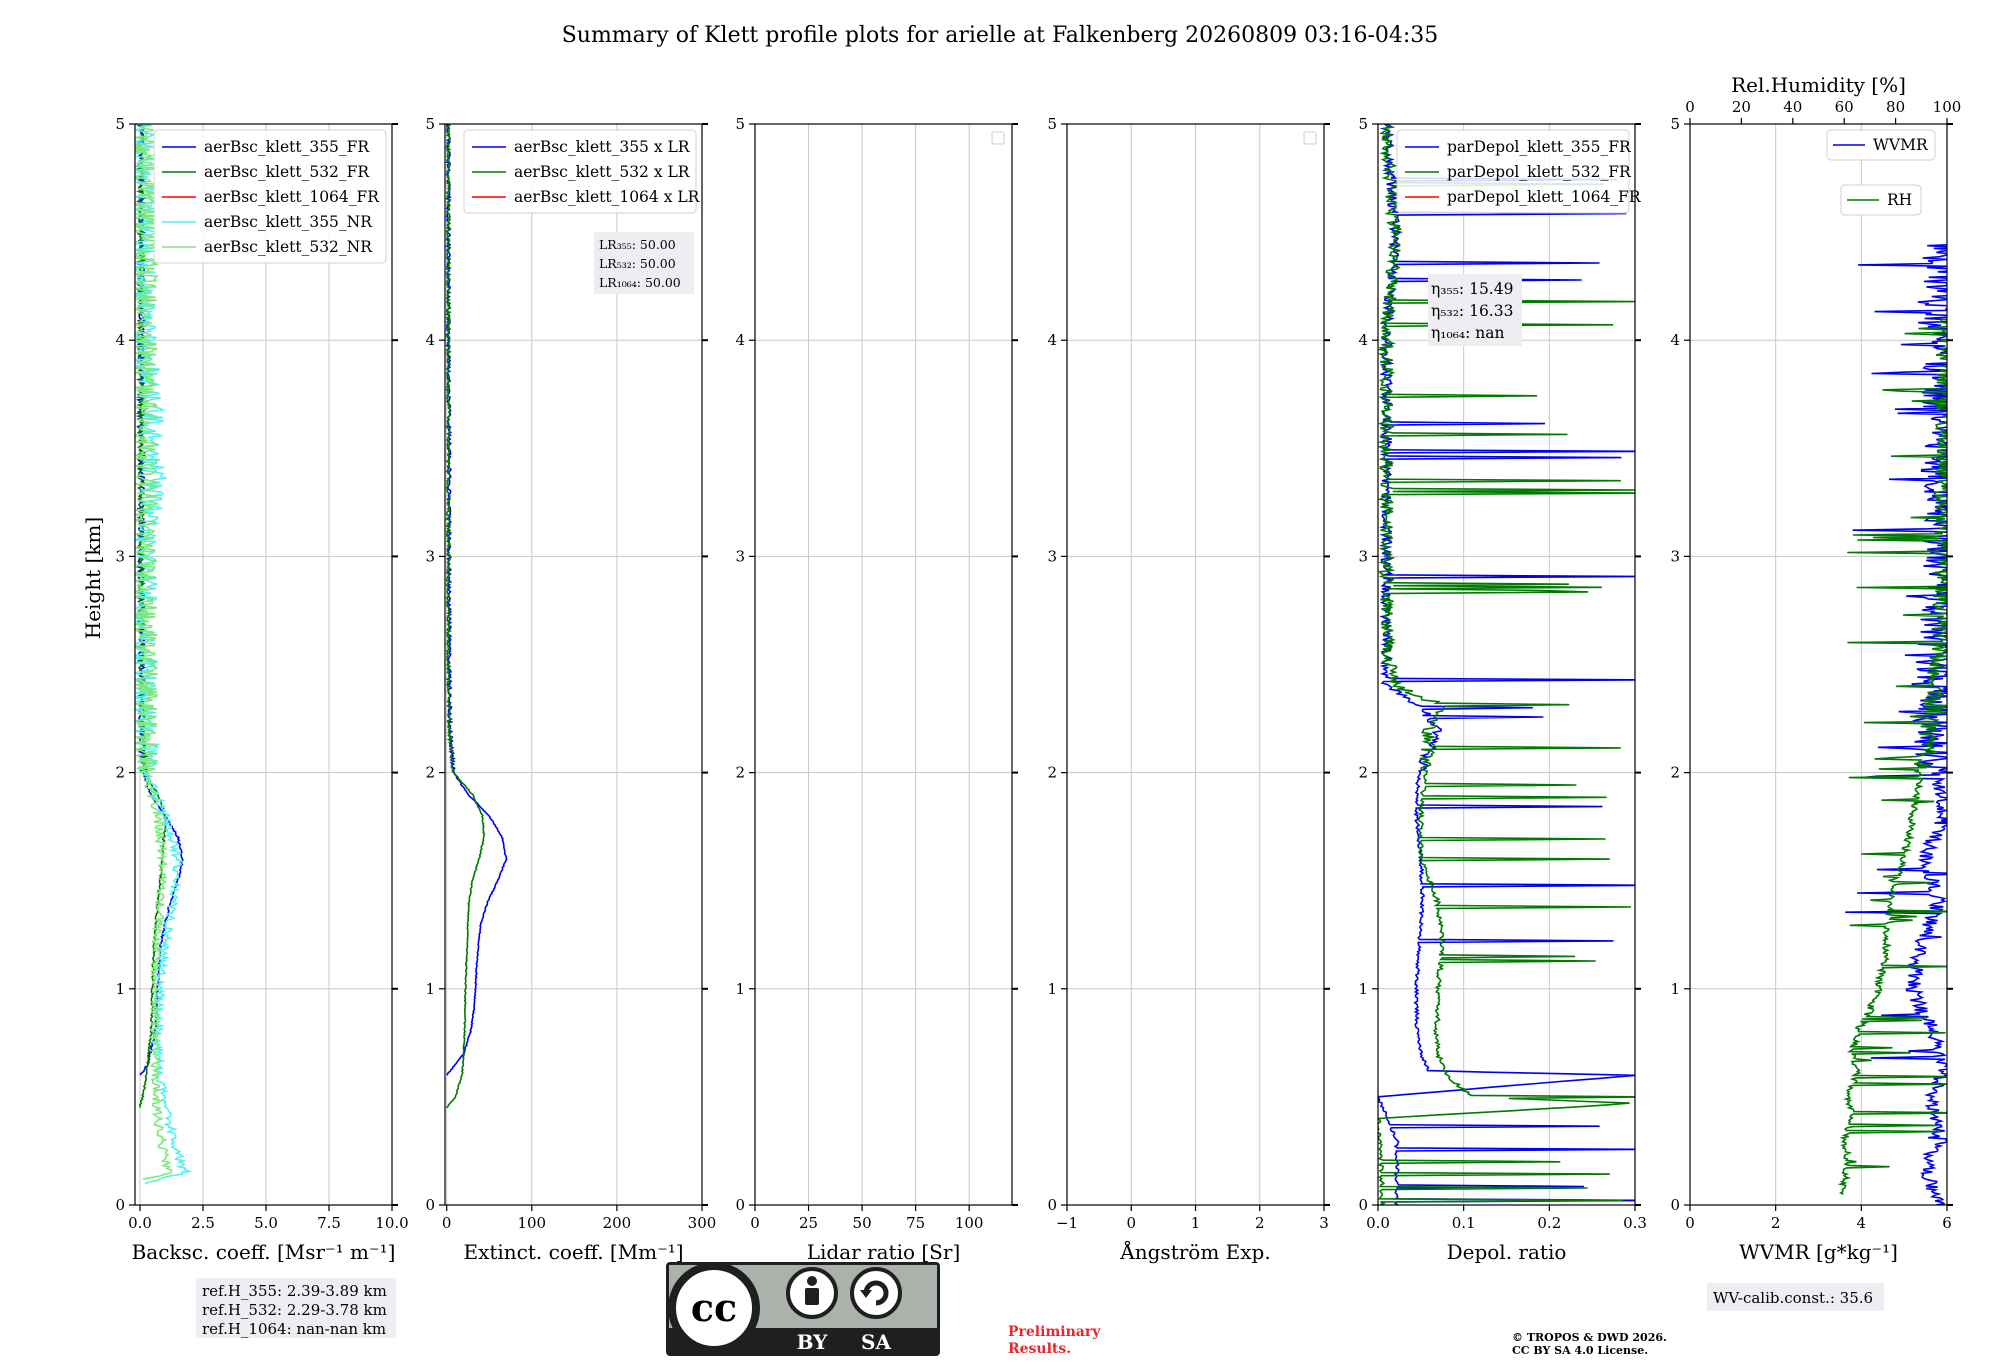 The height and width of the screenshot is (1364, 2000). What do you see at coordinates (813, 1342) in the screenshot?
I see `by-label: BY` at bounding box center [813, 1342].